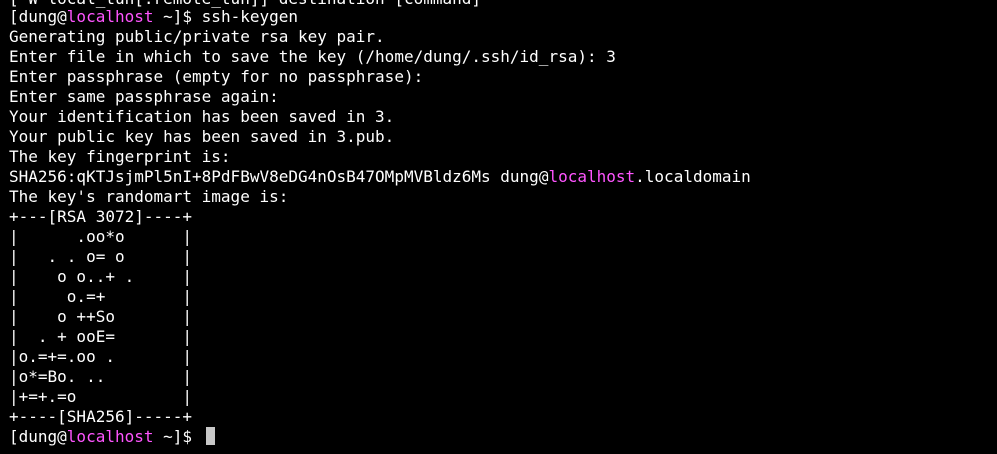 The image size is (997, 454). What do you see at coordinates (101, 336) in the screenshot?
I see `randomart-line: | . + ooE= |` at bounding box center [101, 336].